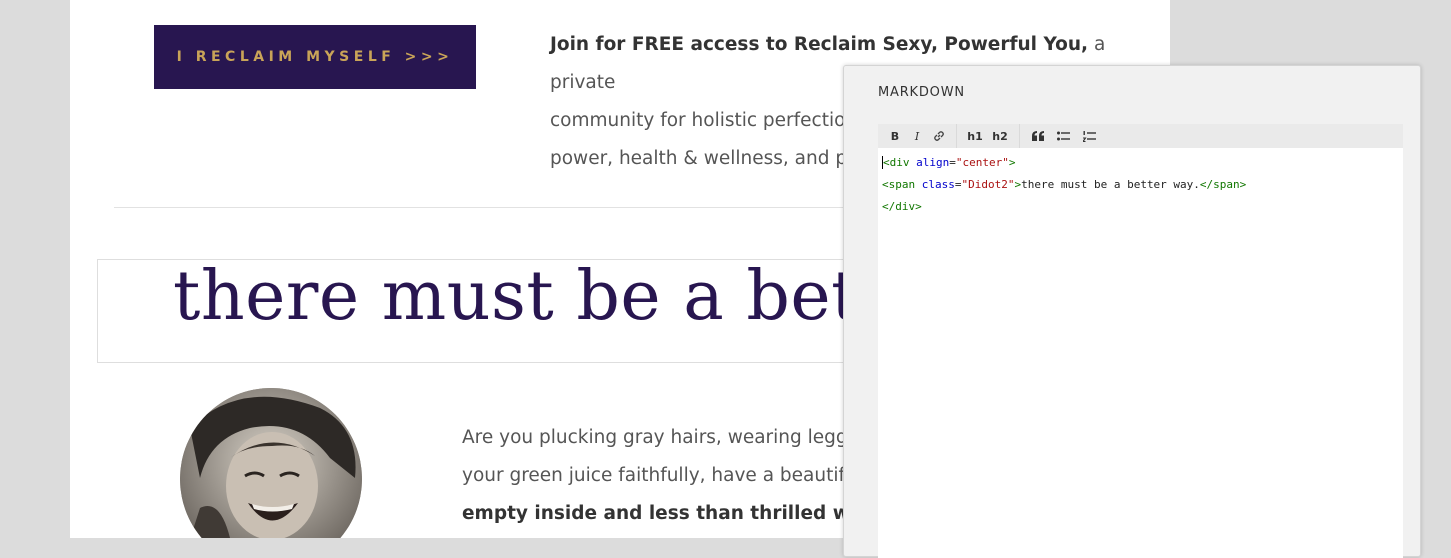 Image resolution: width=1451 pixels, height=558 pixels. I want to click on quote-button, so click(1038, 136).